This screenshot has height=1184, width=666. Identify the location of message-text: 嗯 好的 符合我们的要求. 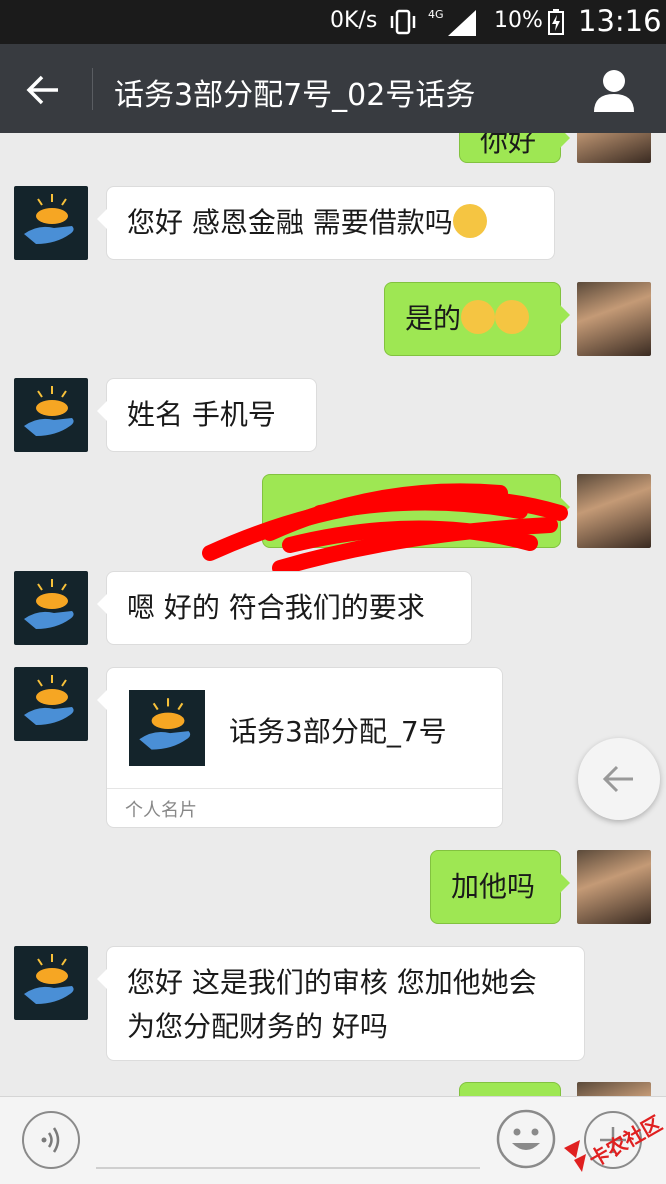
(276, 607).